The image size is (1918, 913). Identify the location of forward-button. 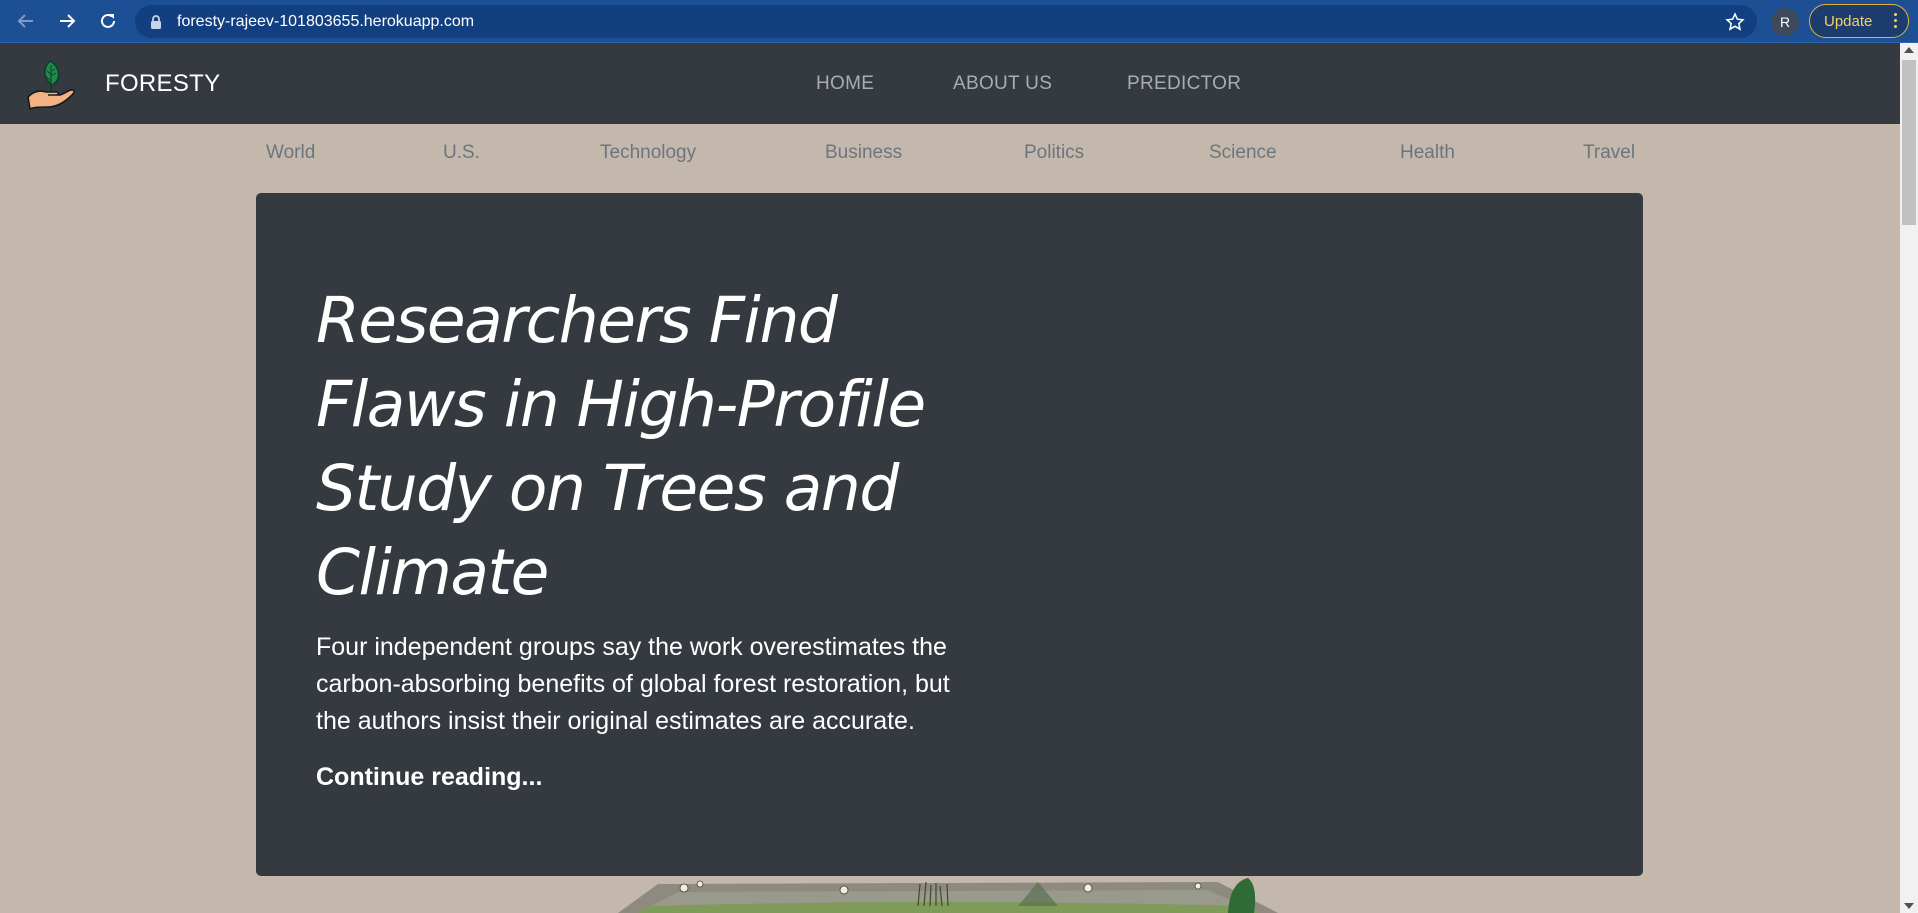
(67, 21).